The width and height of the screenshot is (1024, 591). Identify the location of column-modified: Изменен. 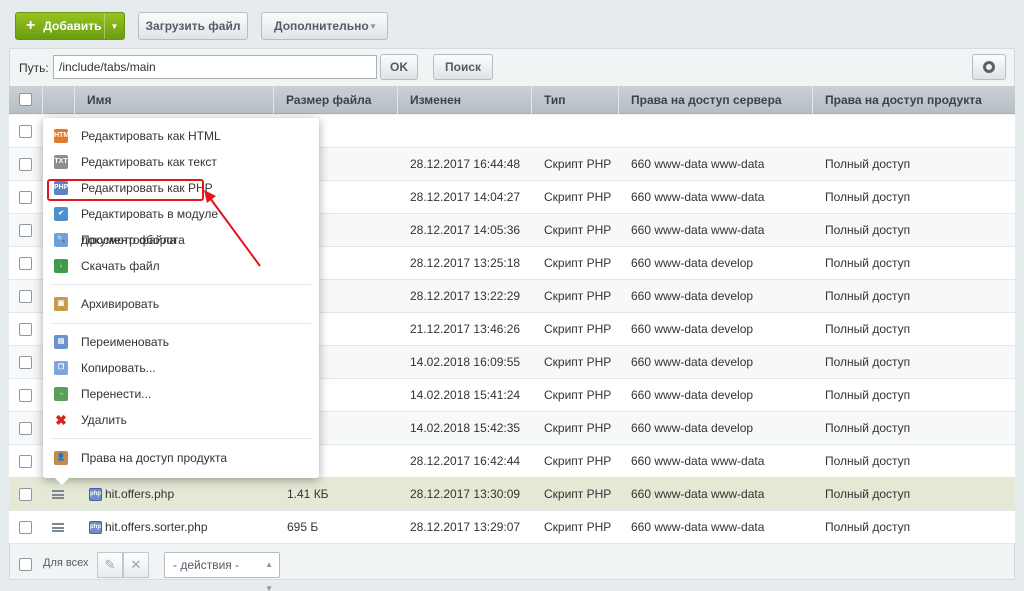
(464, 100).